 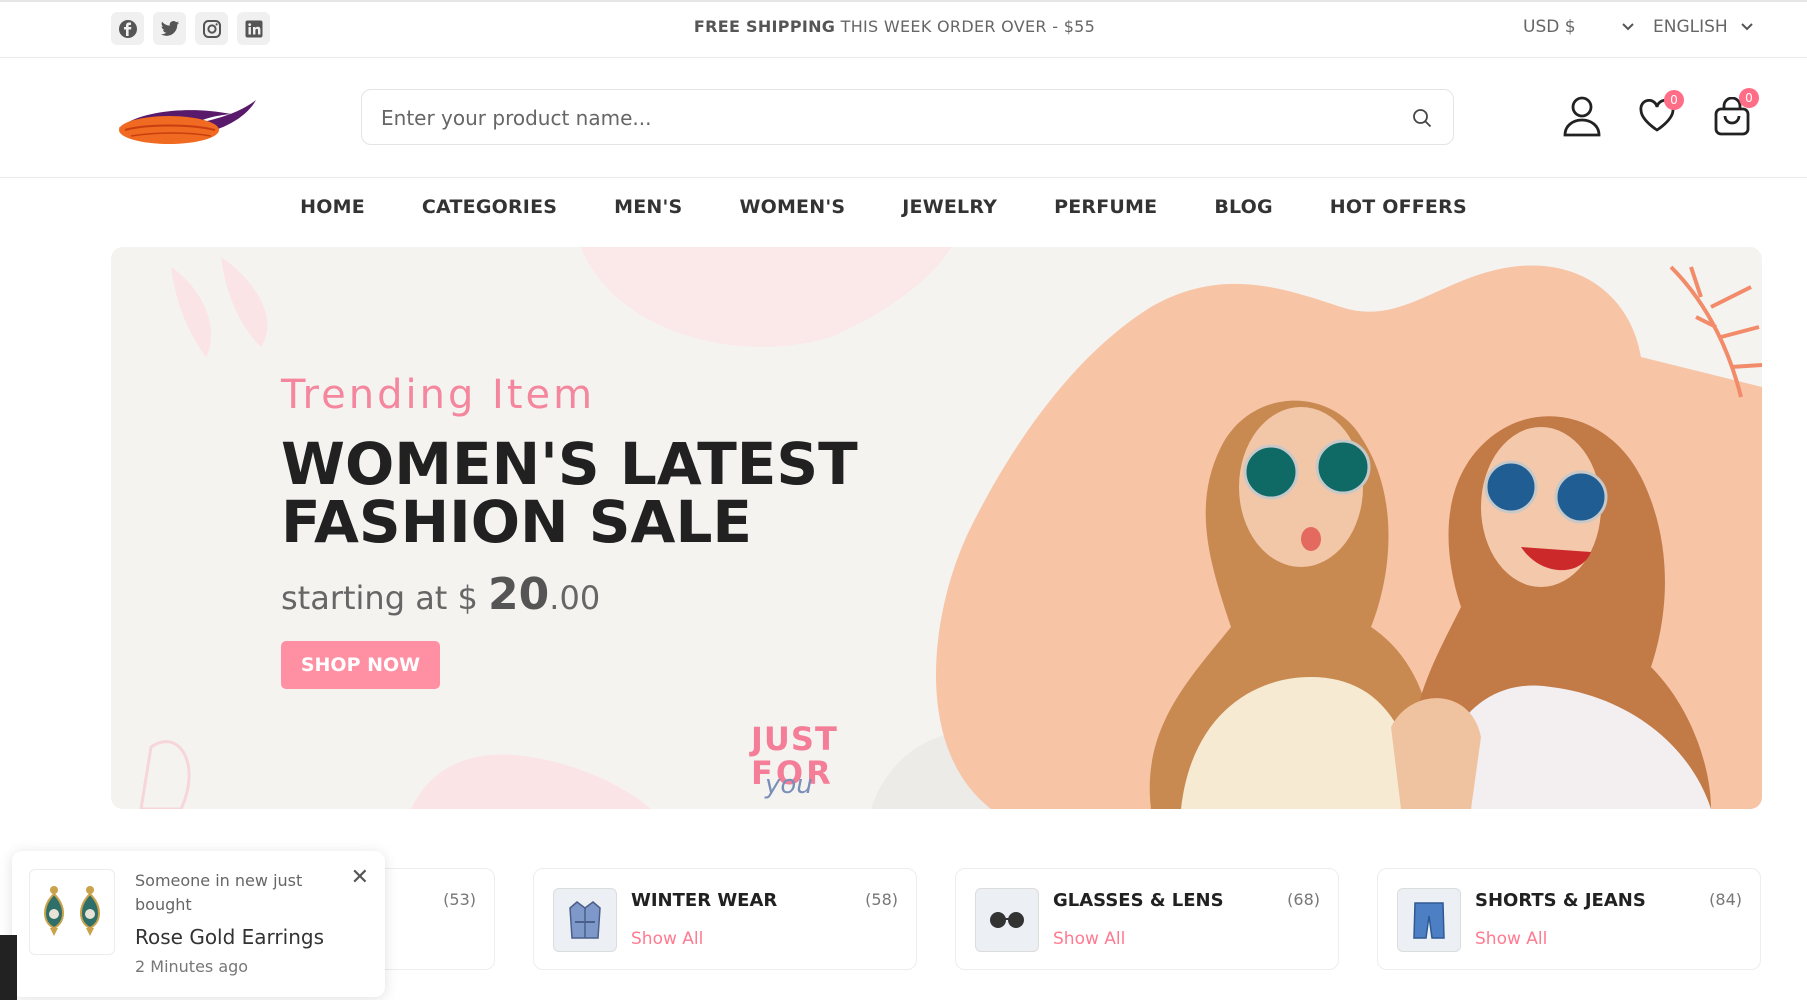 I want to click on search-input, so click(x=872, y=118).